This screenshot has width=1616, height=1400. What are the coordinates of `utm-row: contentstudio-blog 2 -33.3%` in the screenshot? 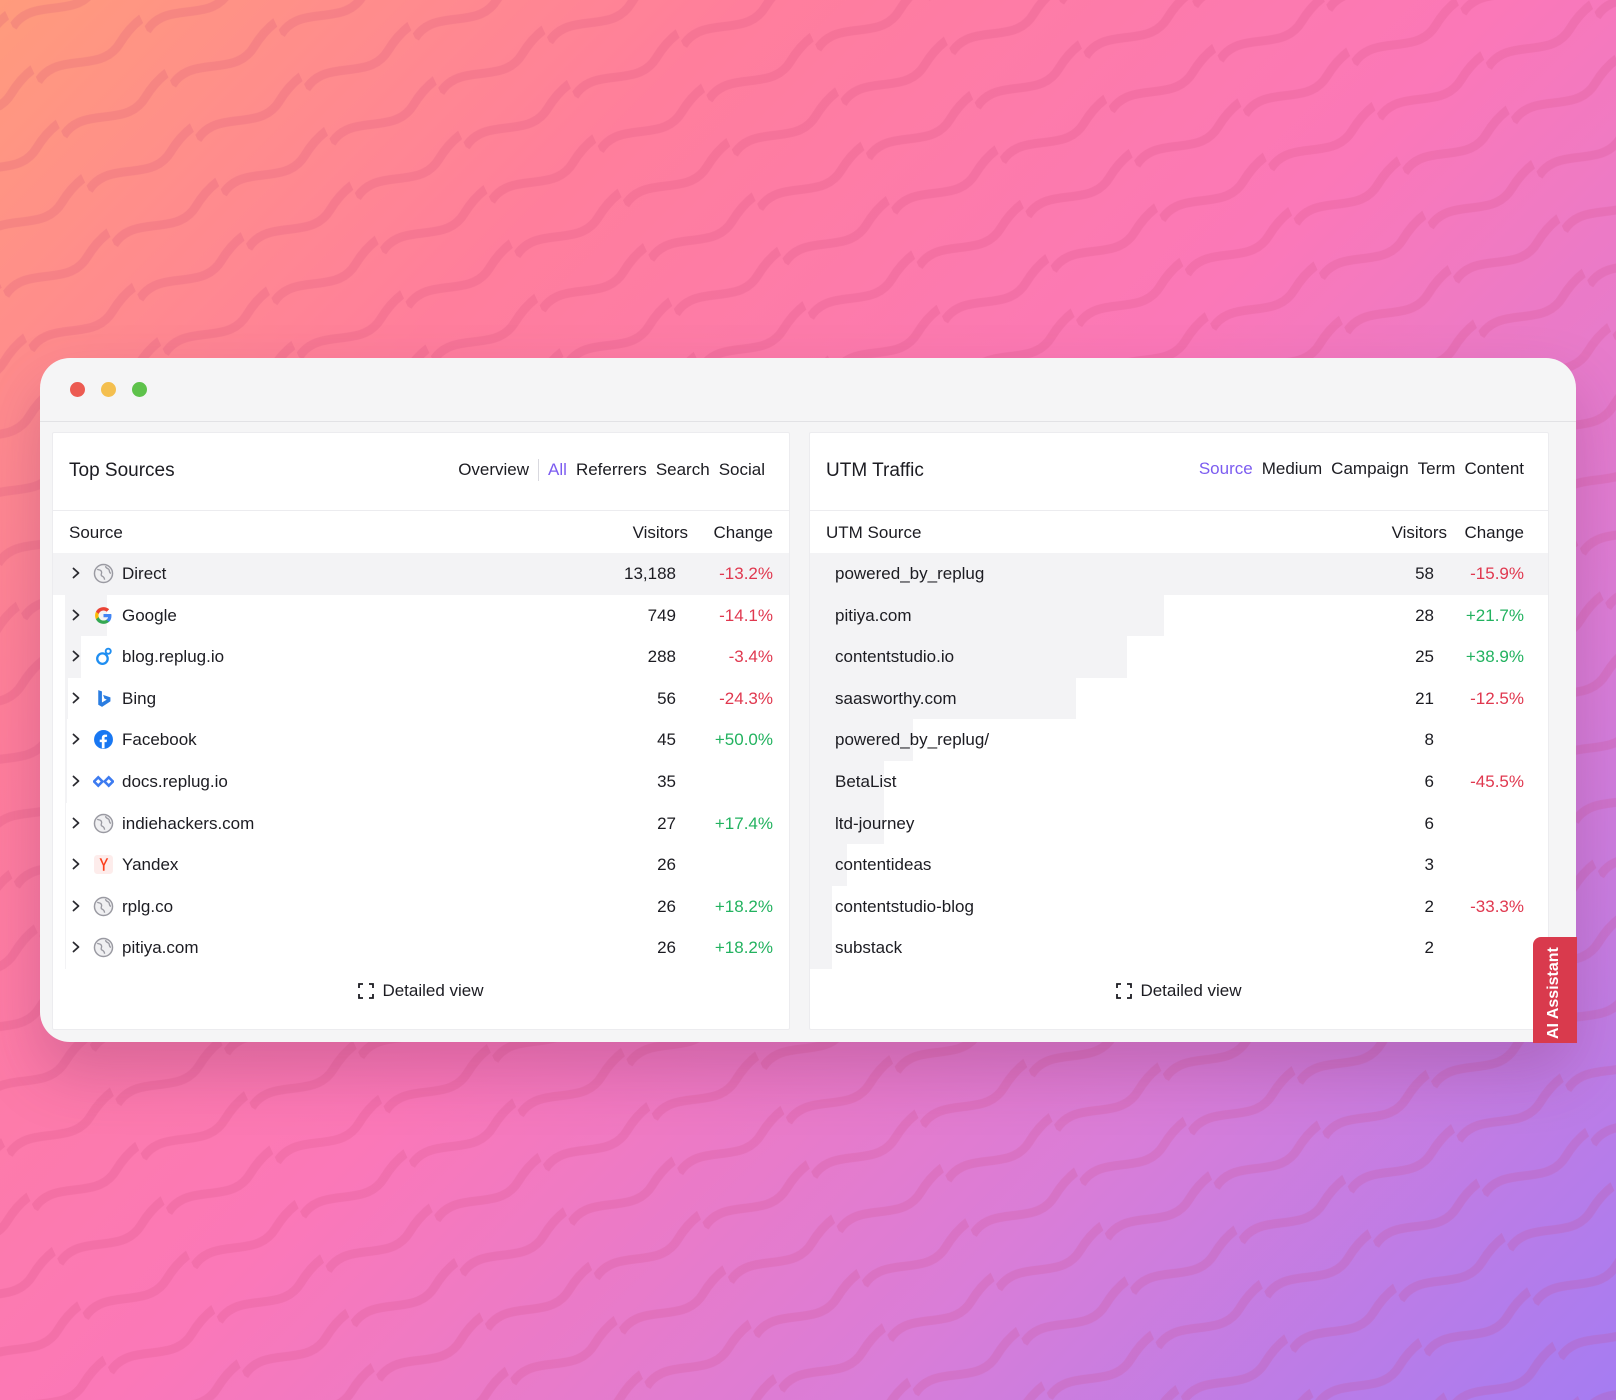 It's located at (1179, 906).